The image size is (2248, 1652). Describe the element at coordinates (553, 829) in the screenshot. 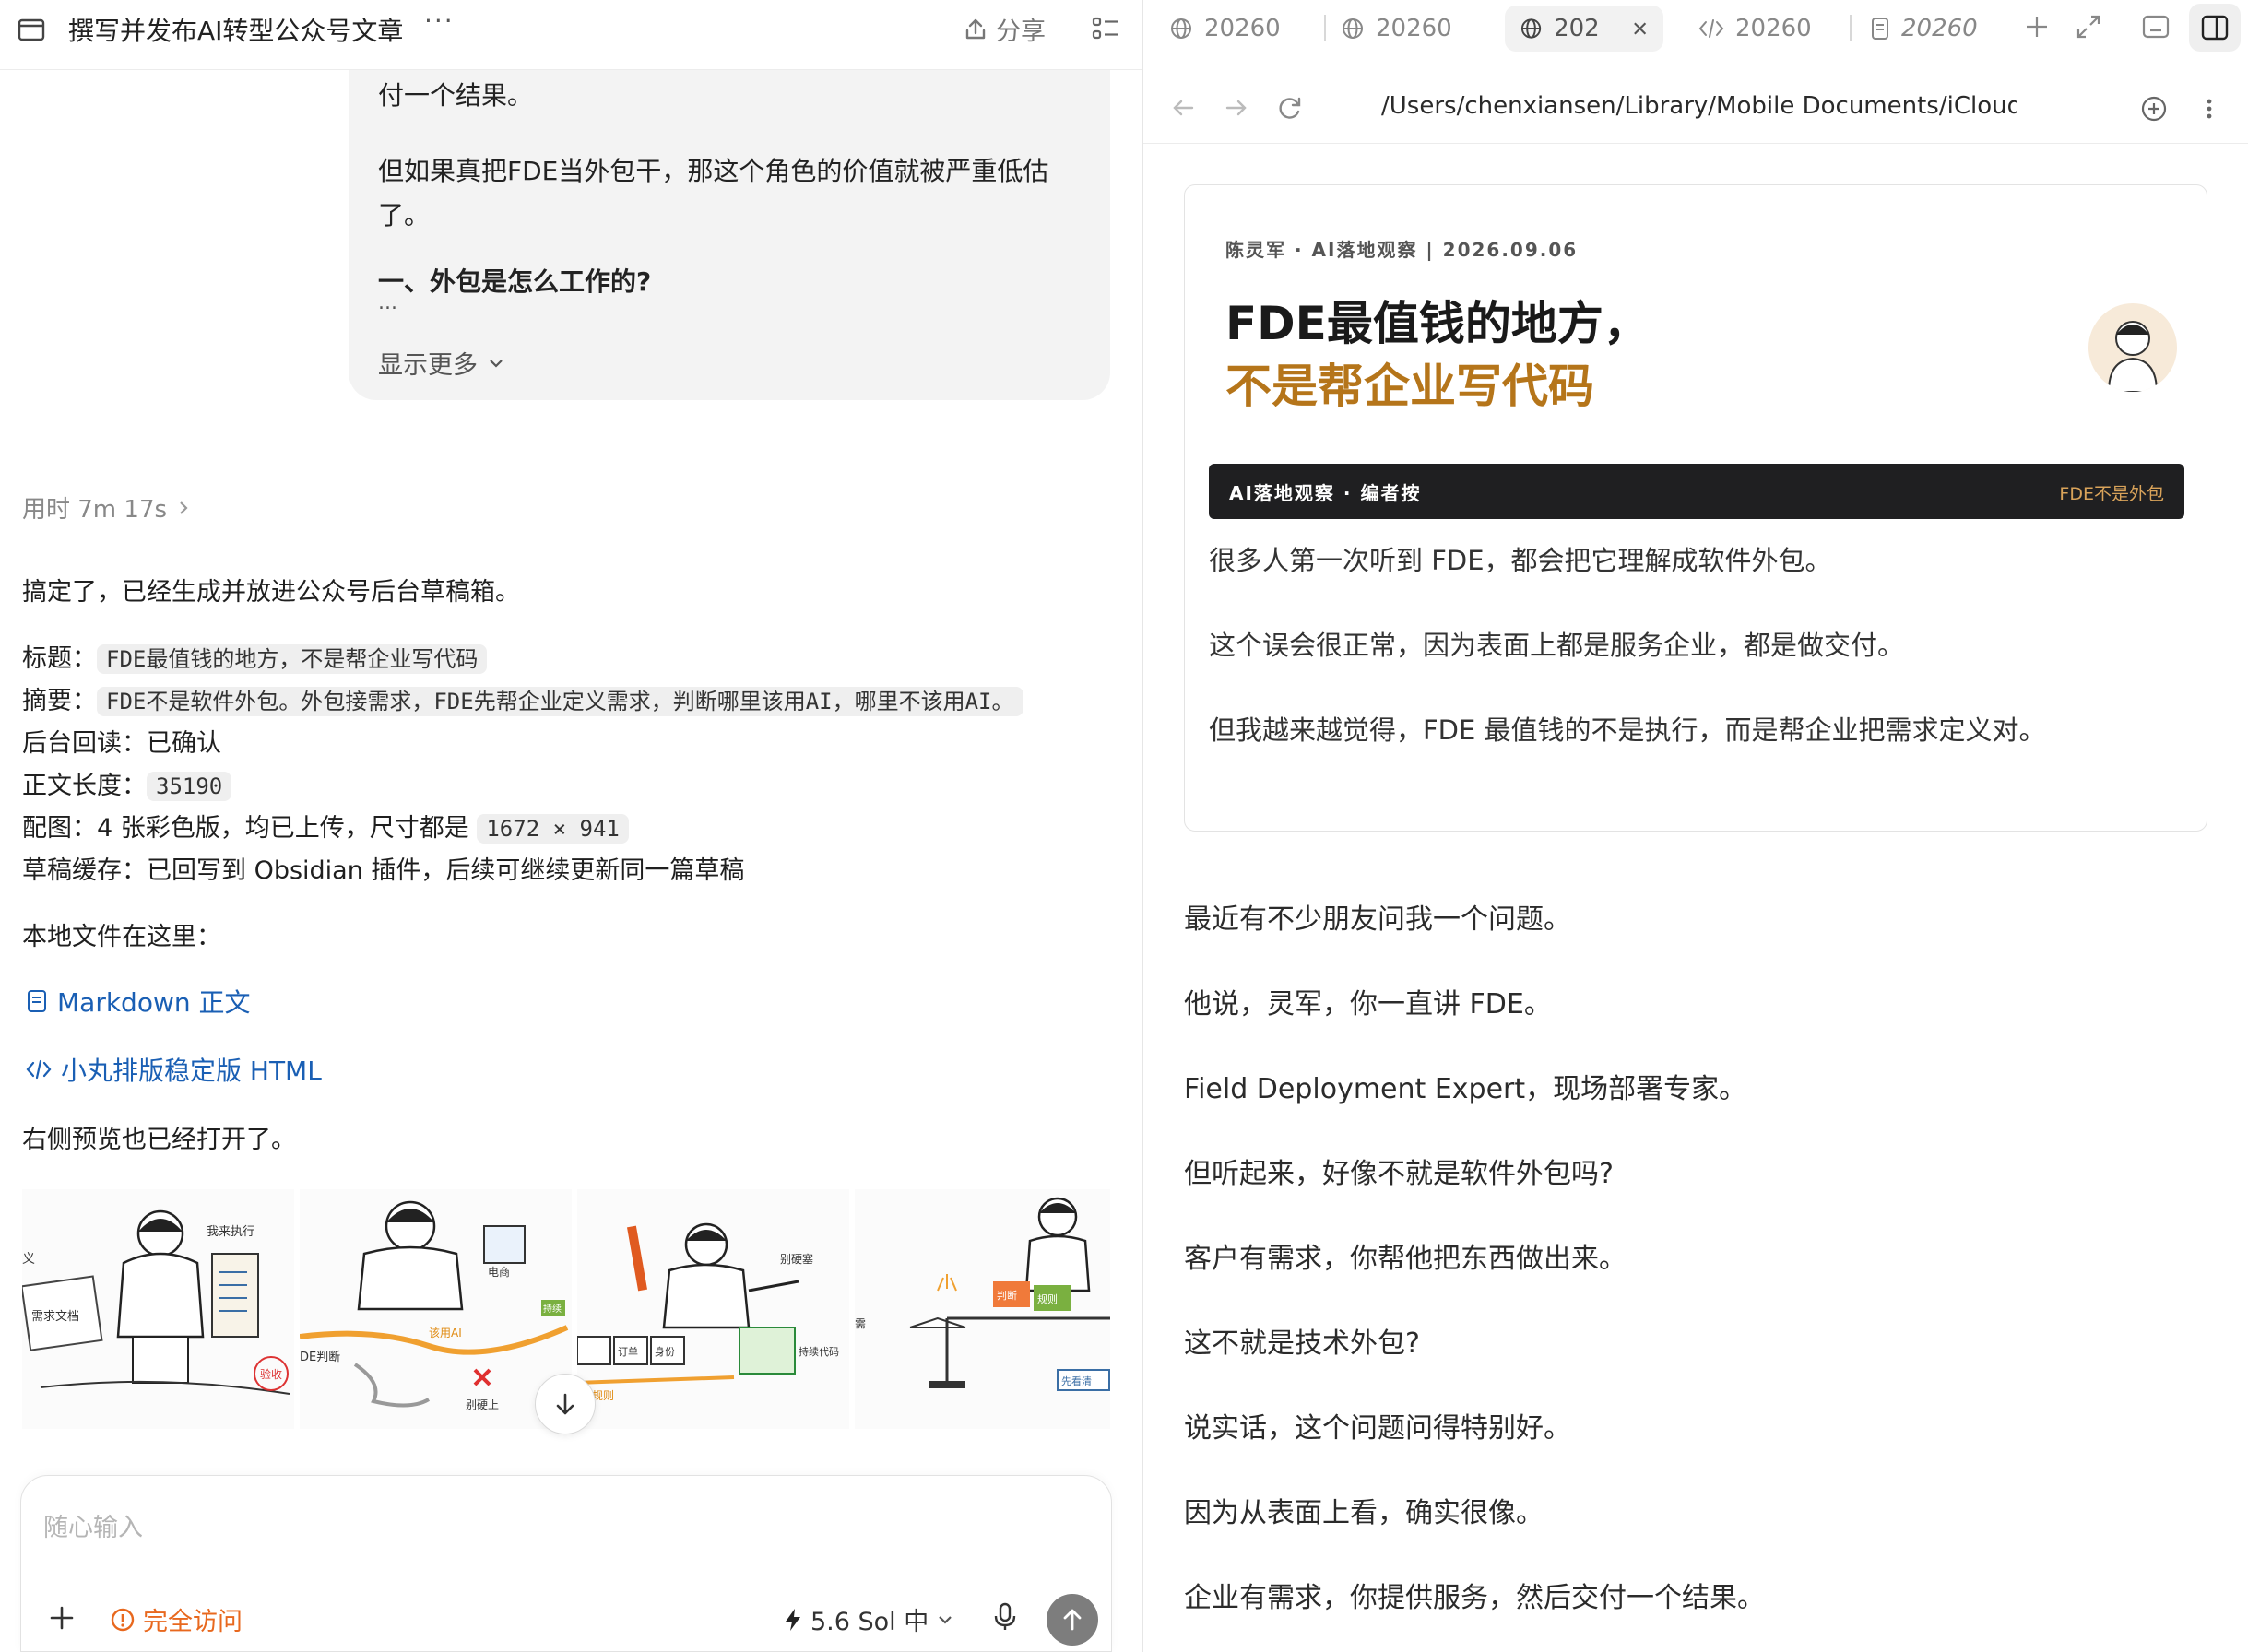

I see `images-size: 1672 × 941` at that location.